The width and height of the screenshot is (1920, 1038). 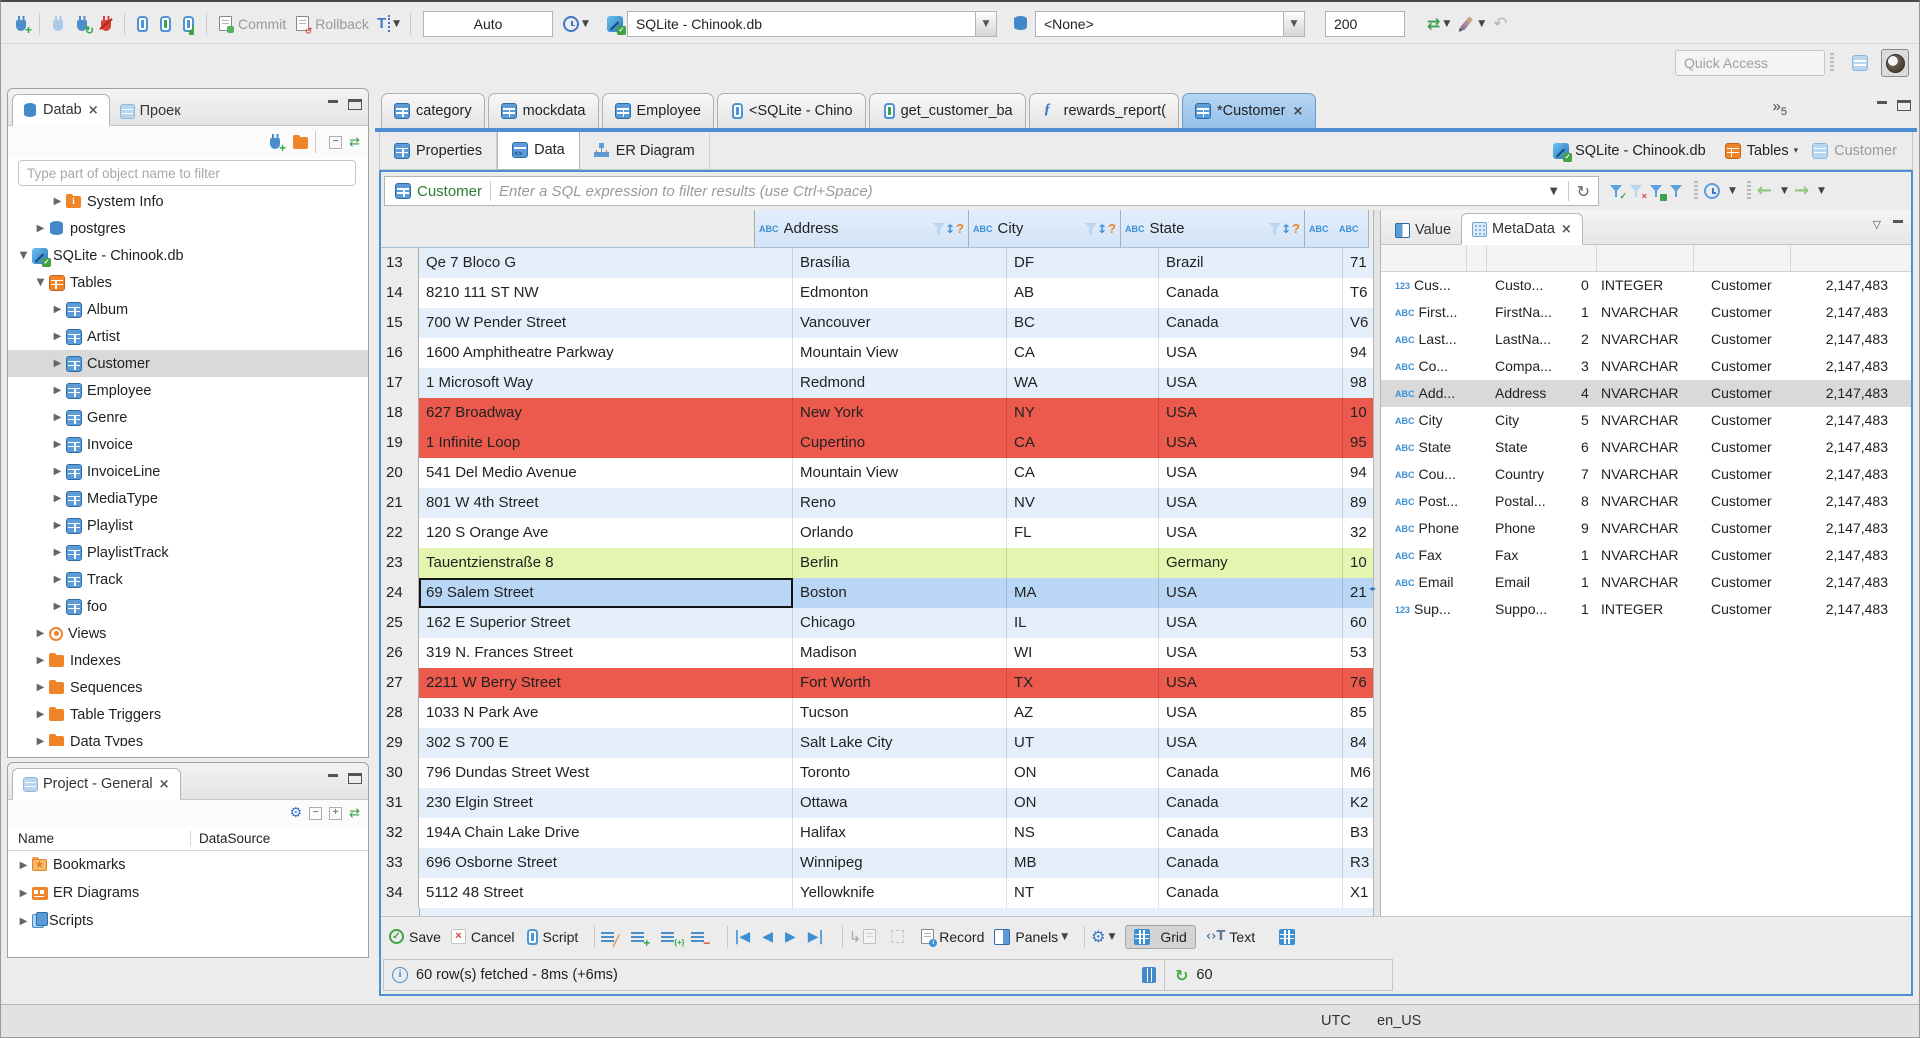 What do you see at coordinates (331, 25) in the screenshot?
I see `rollback-button: Rollback` at bounding box center [331, 25].